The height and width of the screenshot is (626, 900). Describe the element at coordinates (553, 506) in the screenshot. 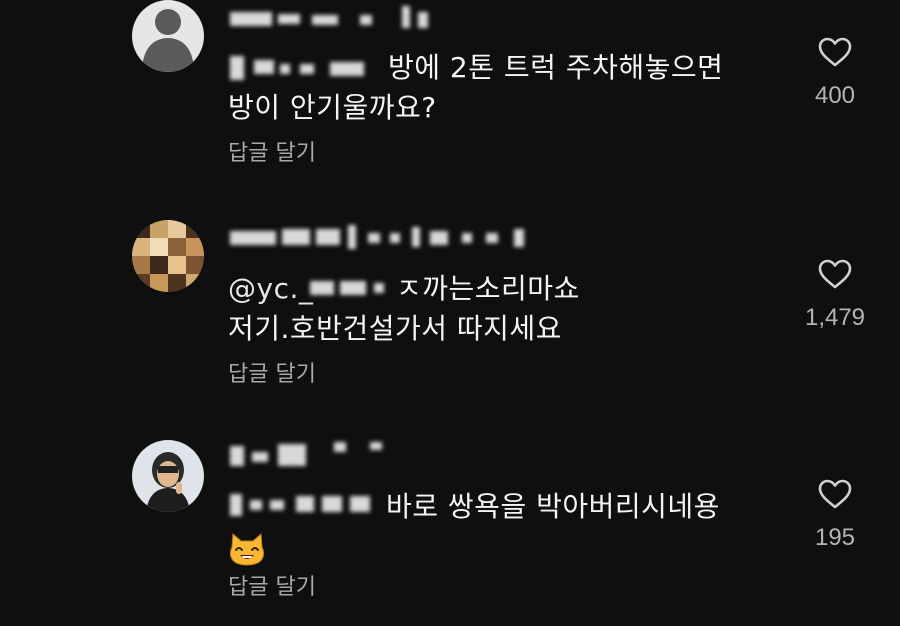

I see `comment-text: 바로 쌍욕을 박아버리시네용` at that location.